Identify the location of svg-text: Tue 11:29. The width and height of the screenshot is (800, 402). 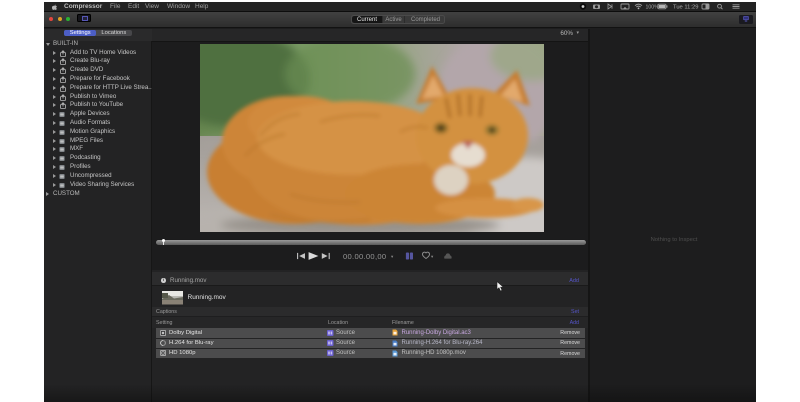
(685, 7).